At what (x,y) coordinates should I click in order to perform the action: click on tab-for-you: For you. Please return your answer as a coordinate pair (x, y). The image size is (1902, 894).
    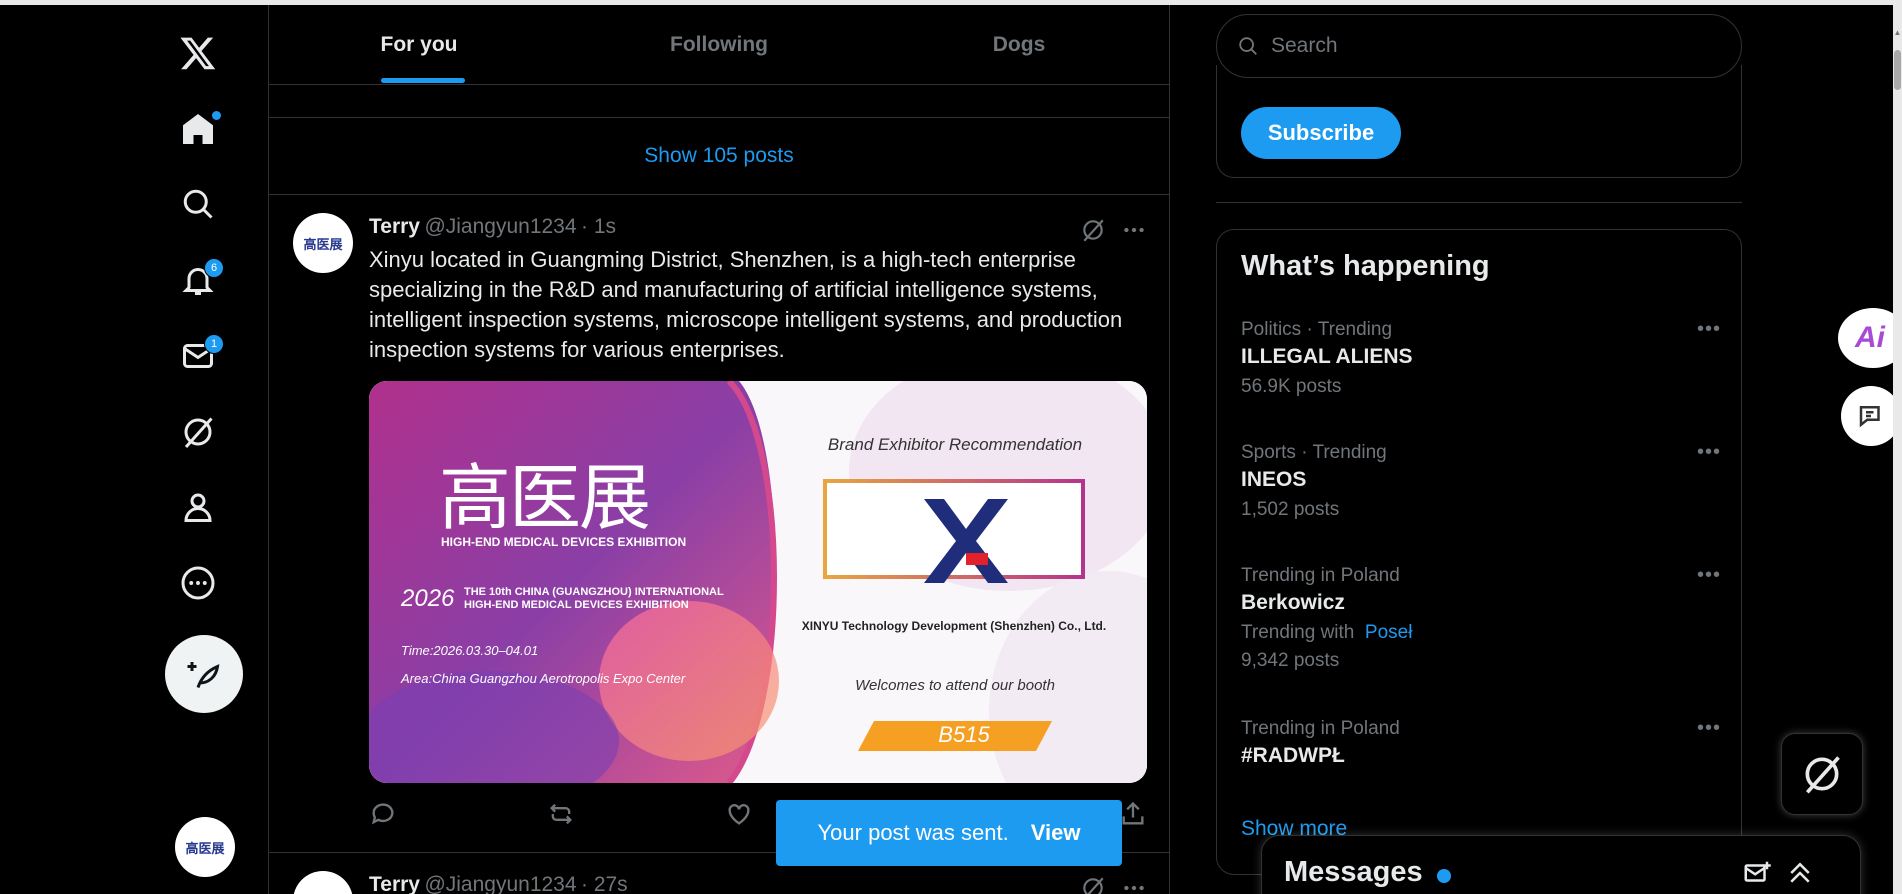
    Looking at the image, I should click on (419, 45).